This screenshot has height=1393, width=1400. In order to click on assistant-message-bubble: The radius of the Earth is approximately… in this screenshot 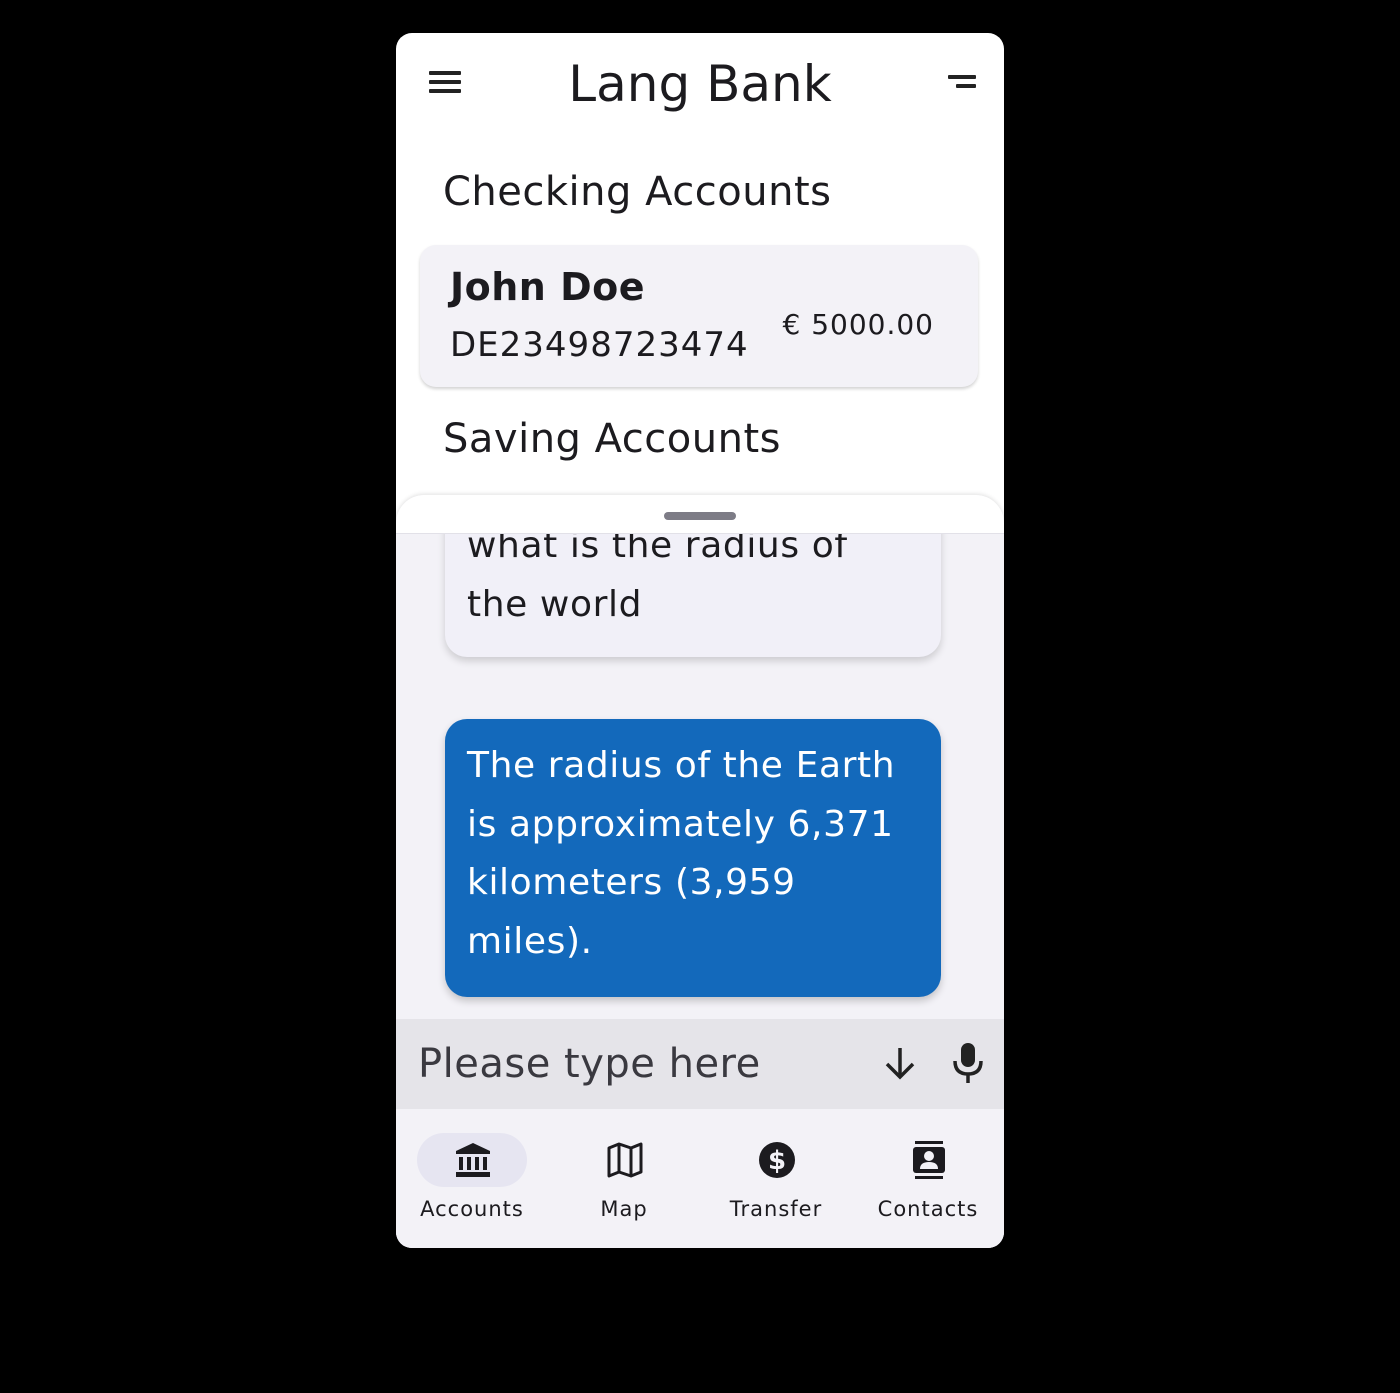, I will do `click(693, 858)`.